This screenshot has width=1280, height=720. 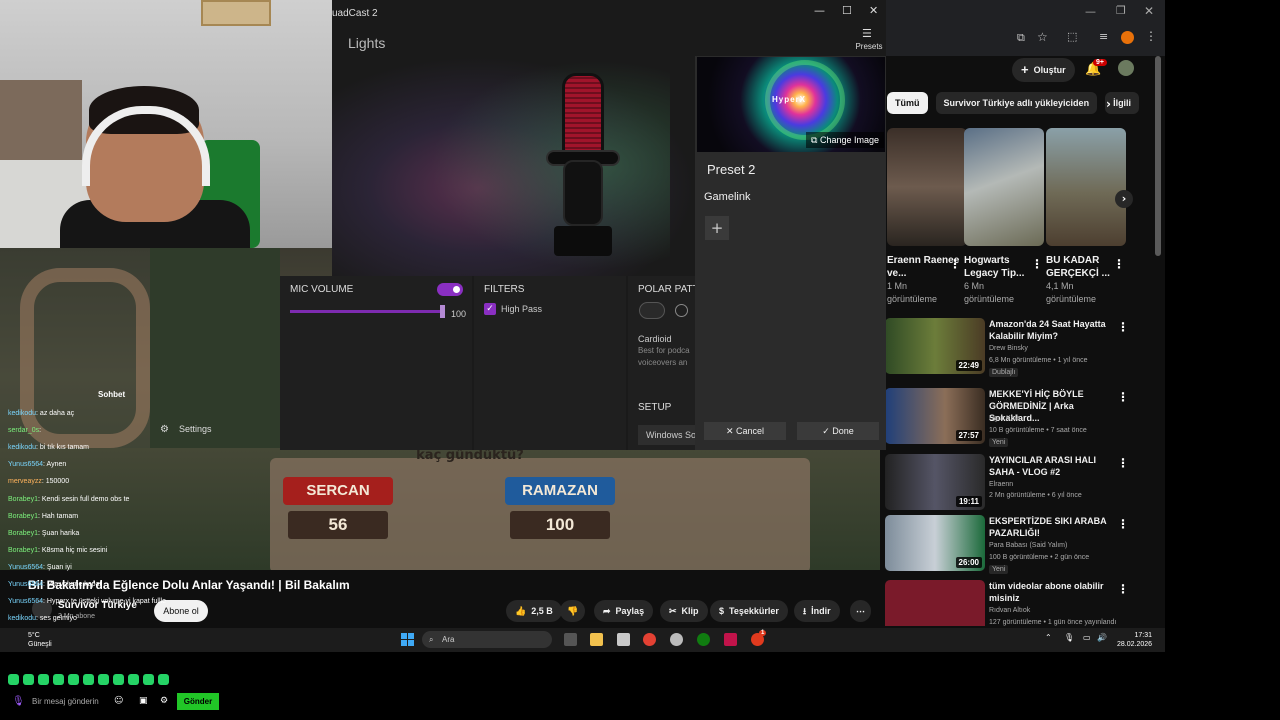 What do you see at coordinates (819, 10) in the screenshot?
I see `minimize-icon: —` at bounding box center [819, 10].